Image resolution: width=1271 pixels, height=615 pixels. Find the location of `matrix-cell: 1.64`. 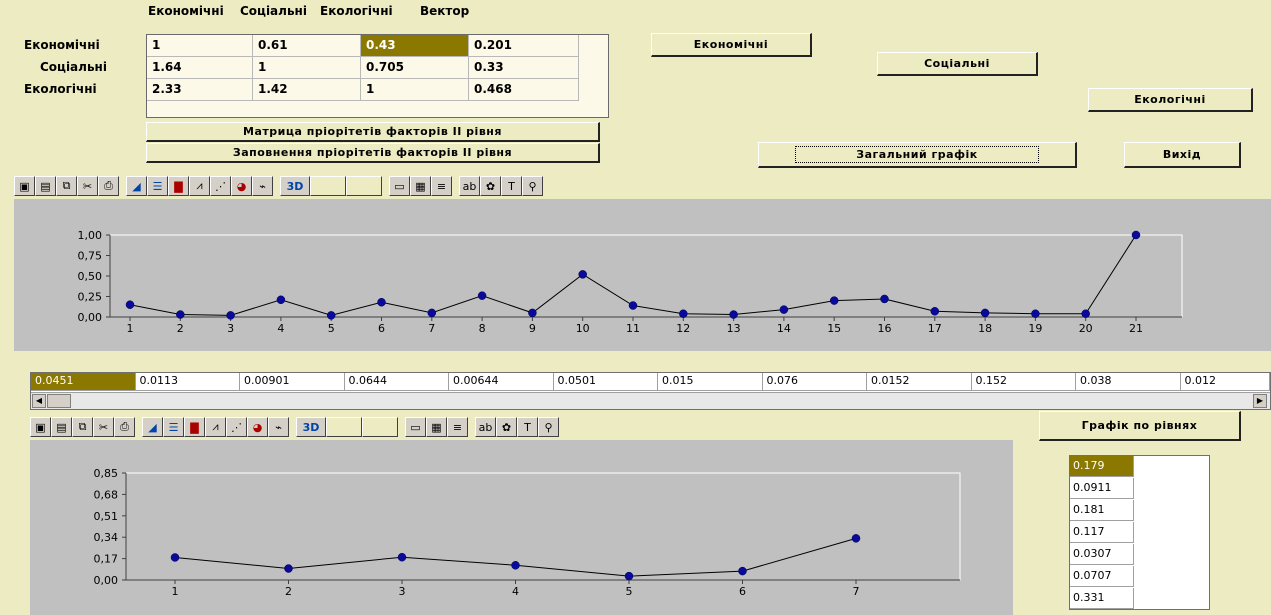

matrix-cell: 1.64 is located at coordinates (200, 68).